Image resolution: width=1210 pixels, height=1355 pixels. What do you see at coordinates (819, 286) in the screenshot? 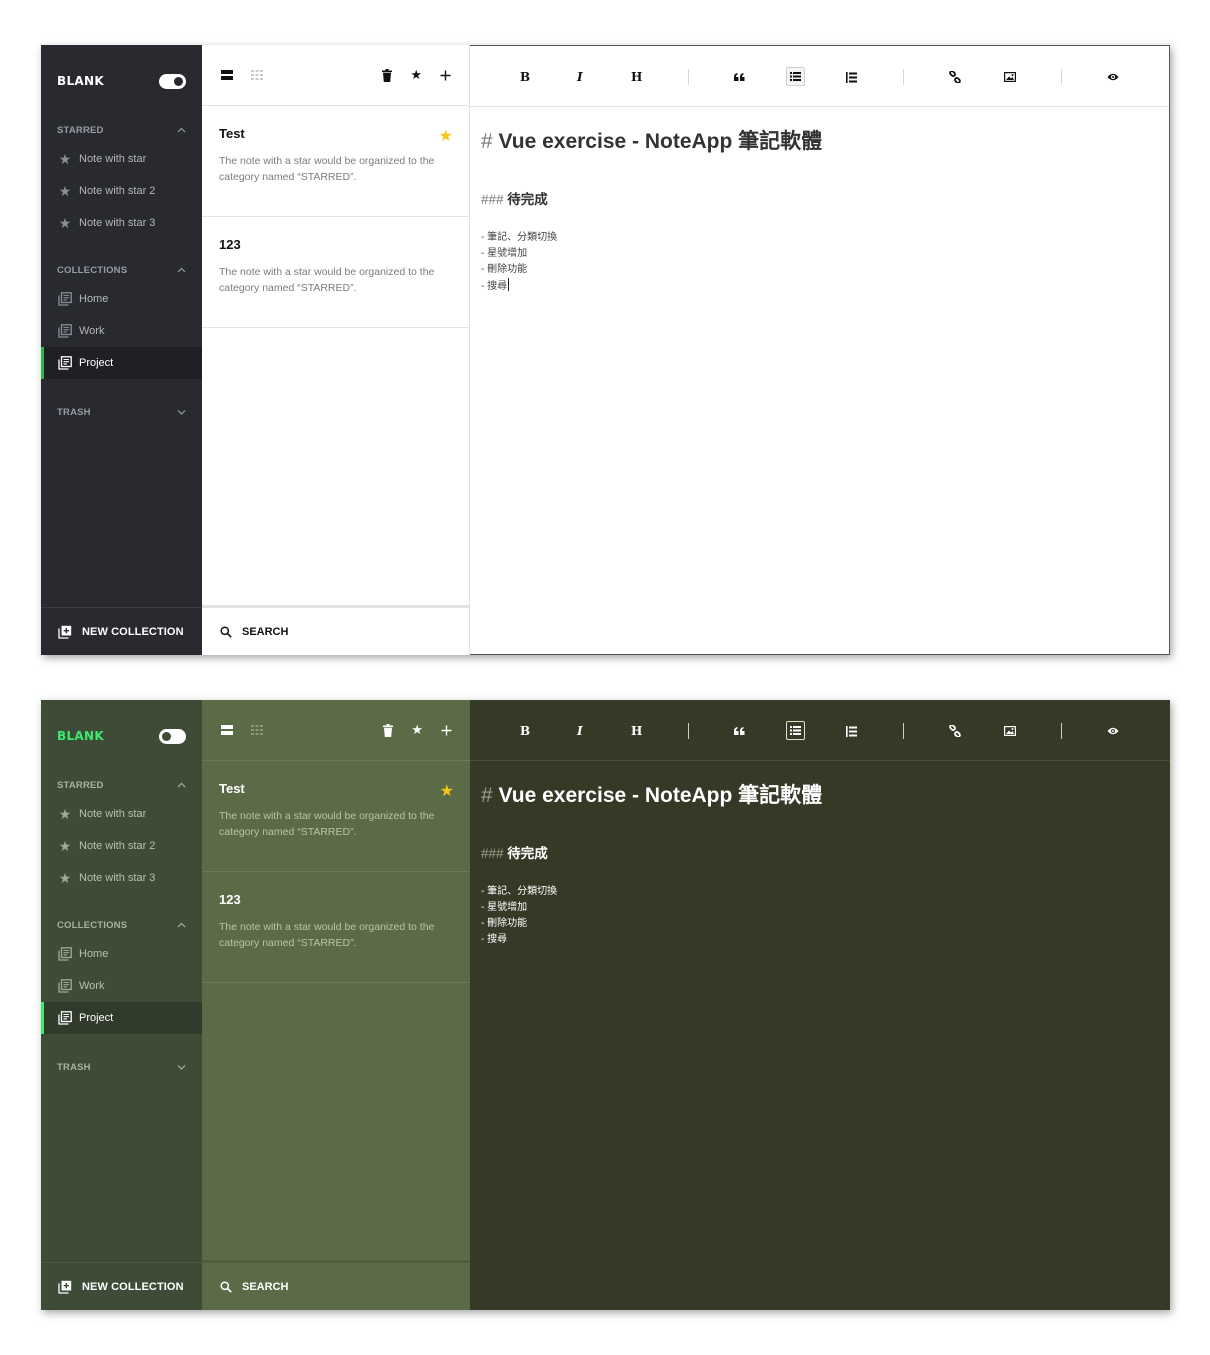
I see `list-line-last: - 搜尋` at bounding box center [819, 286].